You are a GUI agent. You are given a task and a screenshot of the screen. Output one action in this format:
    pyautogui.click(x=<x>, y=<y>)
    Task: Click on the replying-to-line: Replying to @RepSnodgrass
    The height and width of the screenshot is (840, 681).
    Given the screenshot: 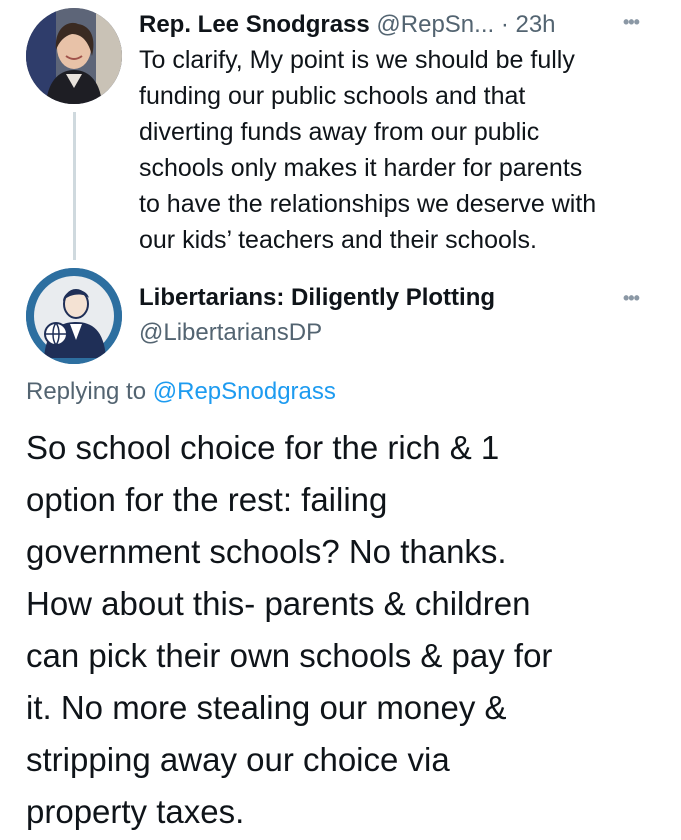 What is the action you would take?
    pyautogui.click(x=181, y=392)
    